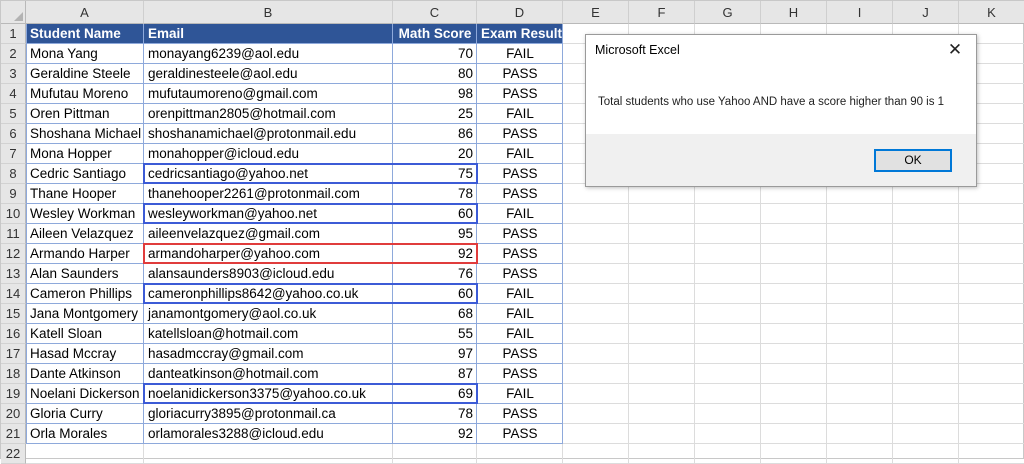 This screenshot has width=1024, height=464. Describe the element at coordinates (435, 114) in the screenshot. I see `table-cell: 25` at that location.